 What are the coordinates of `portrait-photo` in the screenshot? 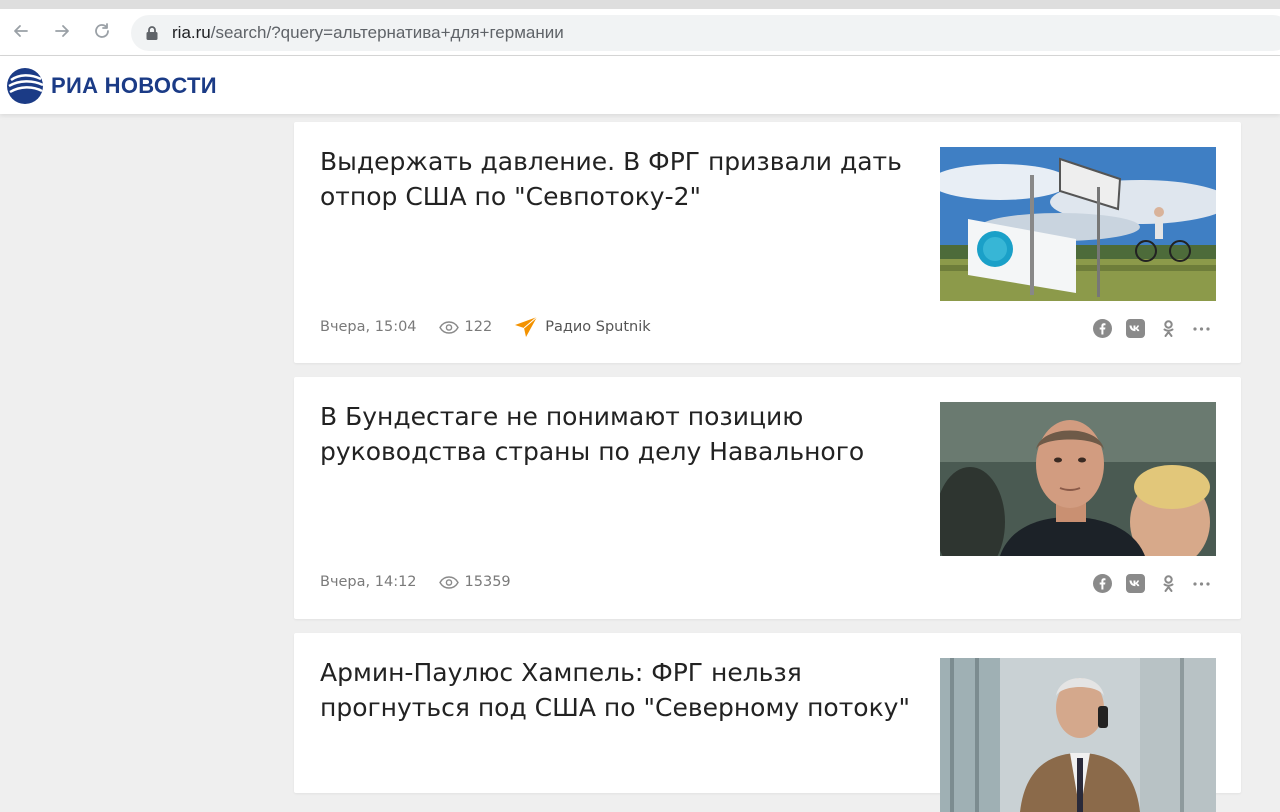 It's located at (1078, 479).